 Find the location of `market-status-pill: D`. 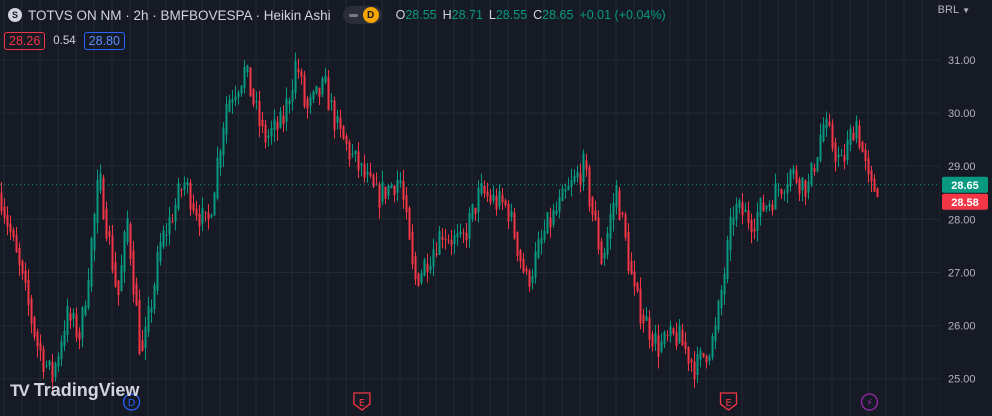

market-status-pill: D is located at coordinates (362, 15).